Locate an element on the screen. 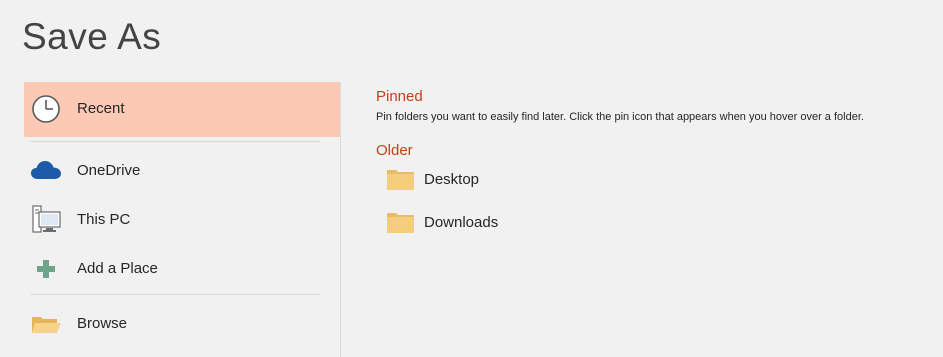 The image size is (943, 357). nav-label-recent: Recent is located at coordinates (101, 108).